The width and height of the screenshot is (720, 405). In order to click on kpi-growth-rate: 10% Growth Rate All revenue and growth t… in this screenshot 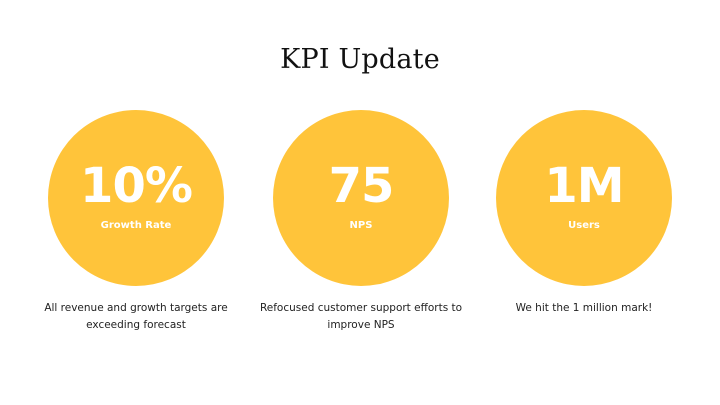, I will do `click(136, 220)`.